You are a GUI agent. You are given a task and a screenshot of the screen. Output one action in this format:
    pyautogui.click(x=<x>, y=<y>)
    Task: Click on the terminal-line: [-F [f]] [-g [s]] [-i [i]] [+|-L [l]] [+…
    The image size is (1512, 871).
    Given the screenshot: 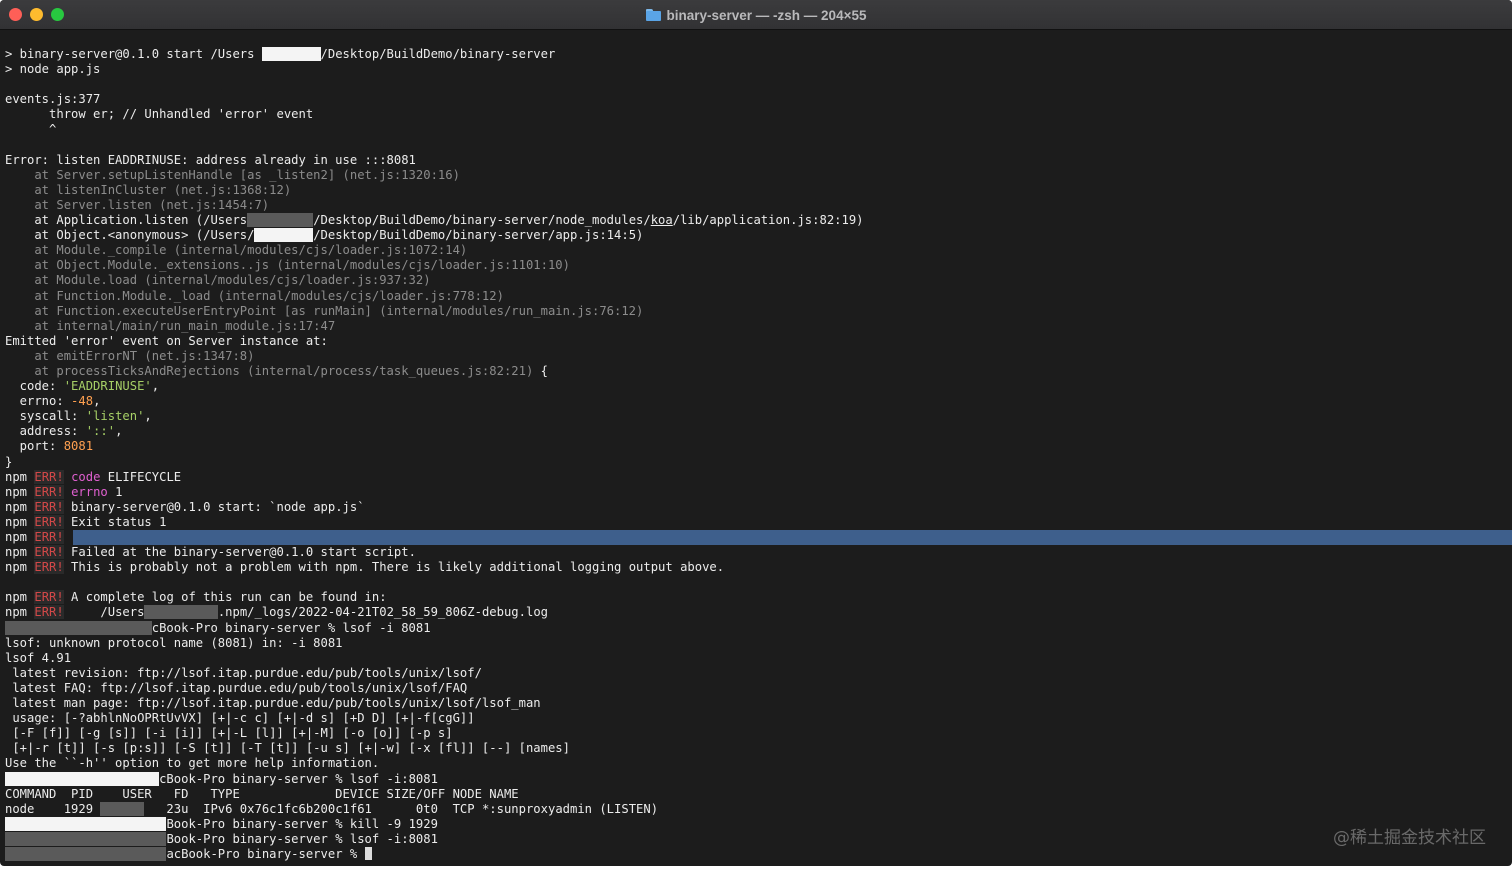 What is the action you would take?
    pyautogui.click(x=758, y=733)
    